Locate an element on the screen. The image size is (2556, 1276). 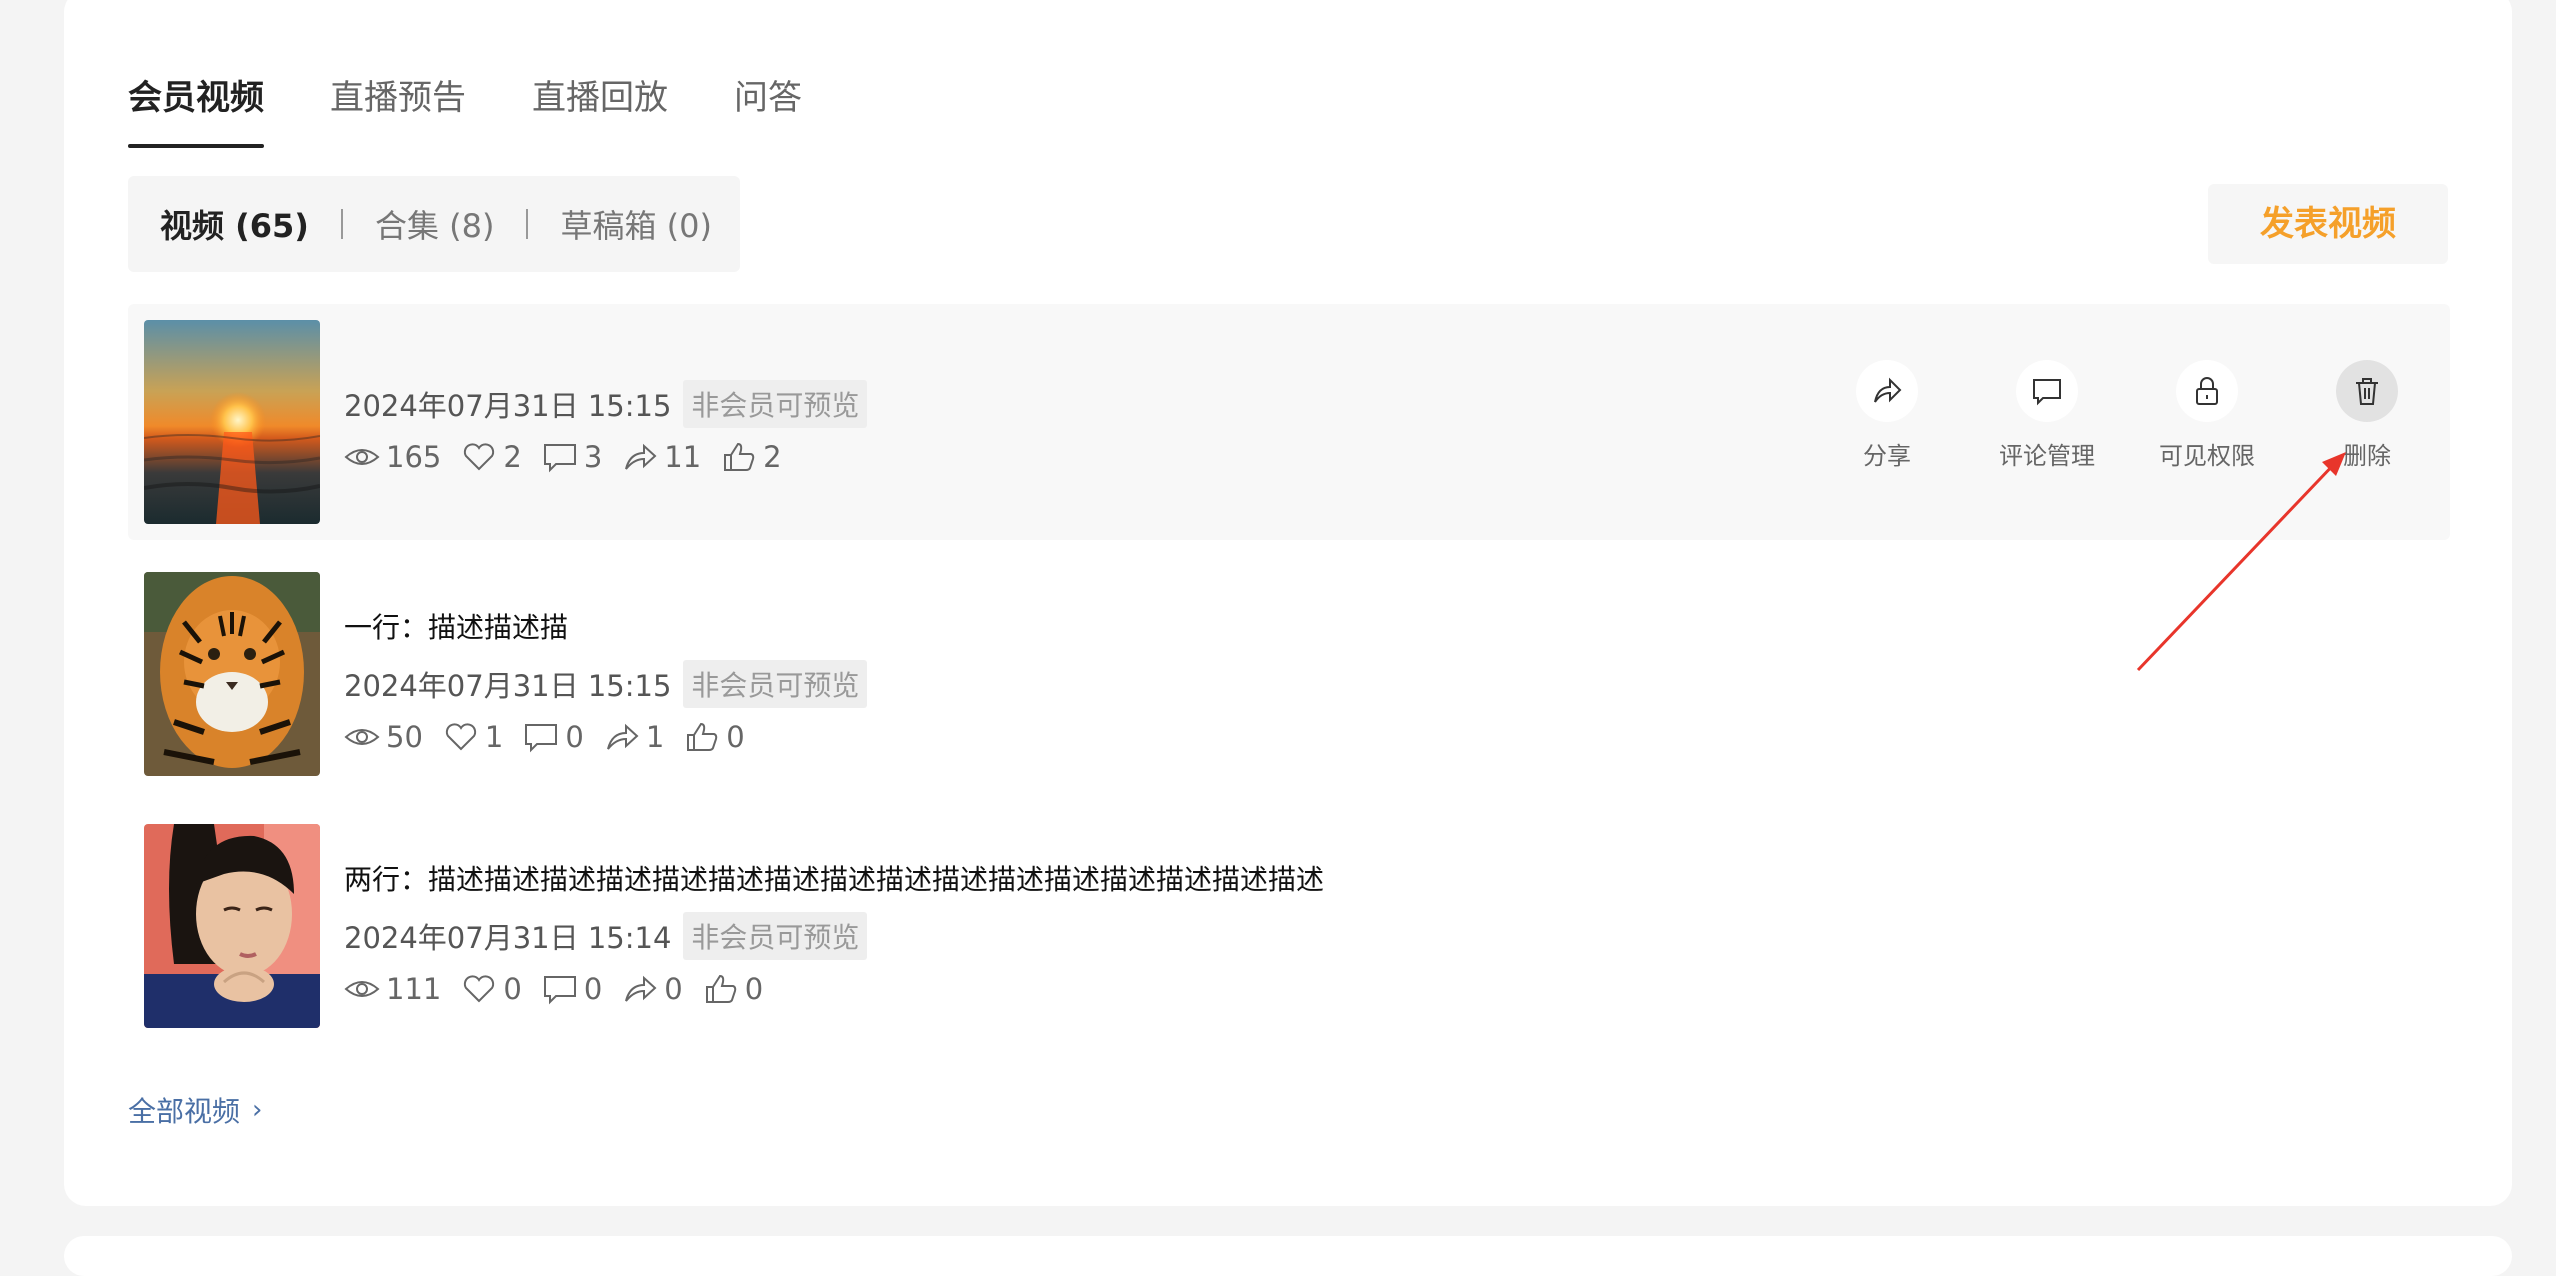
share-action: 分享 is located at coordinates (1887, 415).